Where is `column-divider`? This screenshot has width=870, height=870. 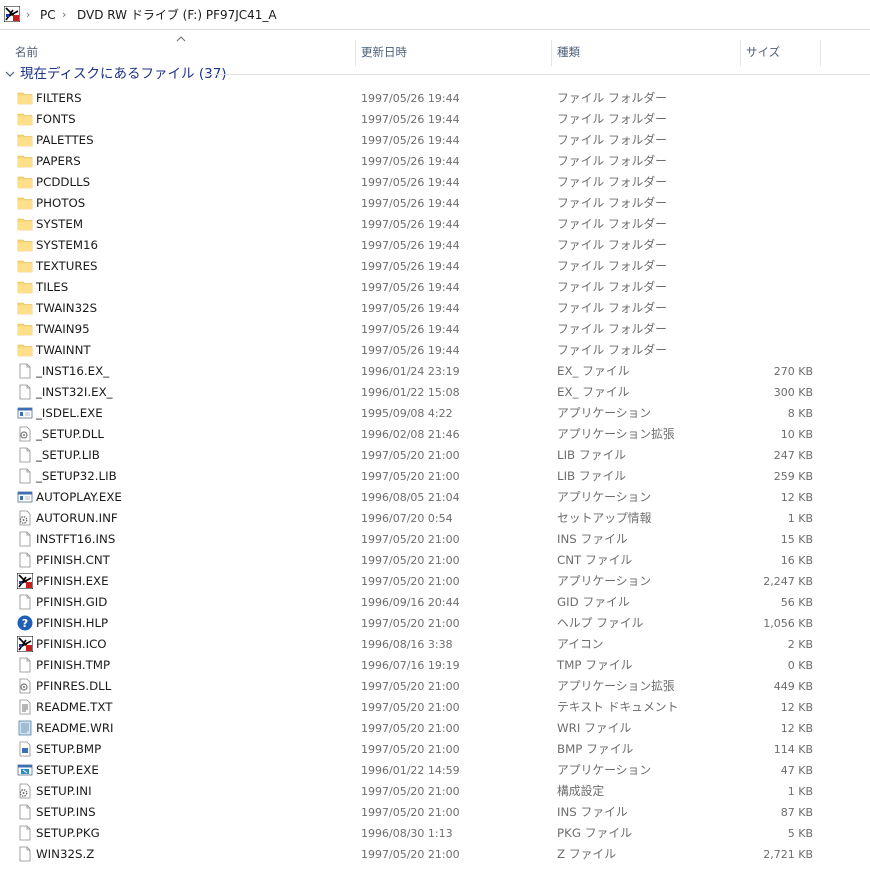 column-divider is located at coordinates (820, 53).